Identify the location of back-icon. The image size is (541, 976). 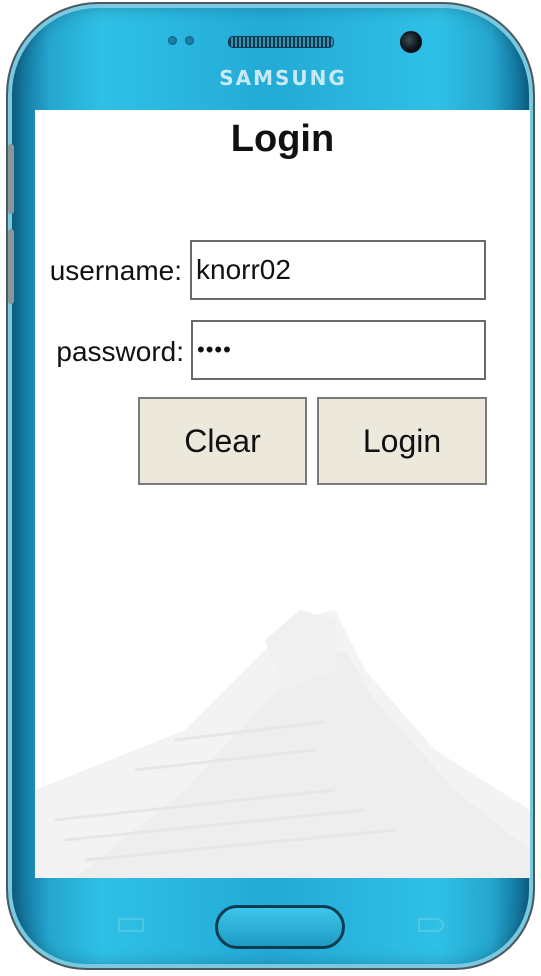
(431, 925).